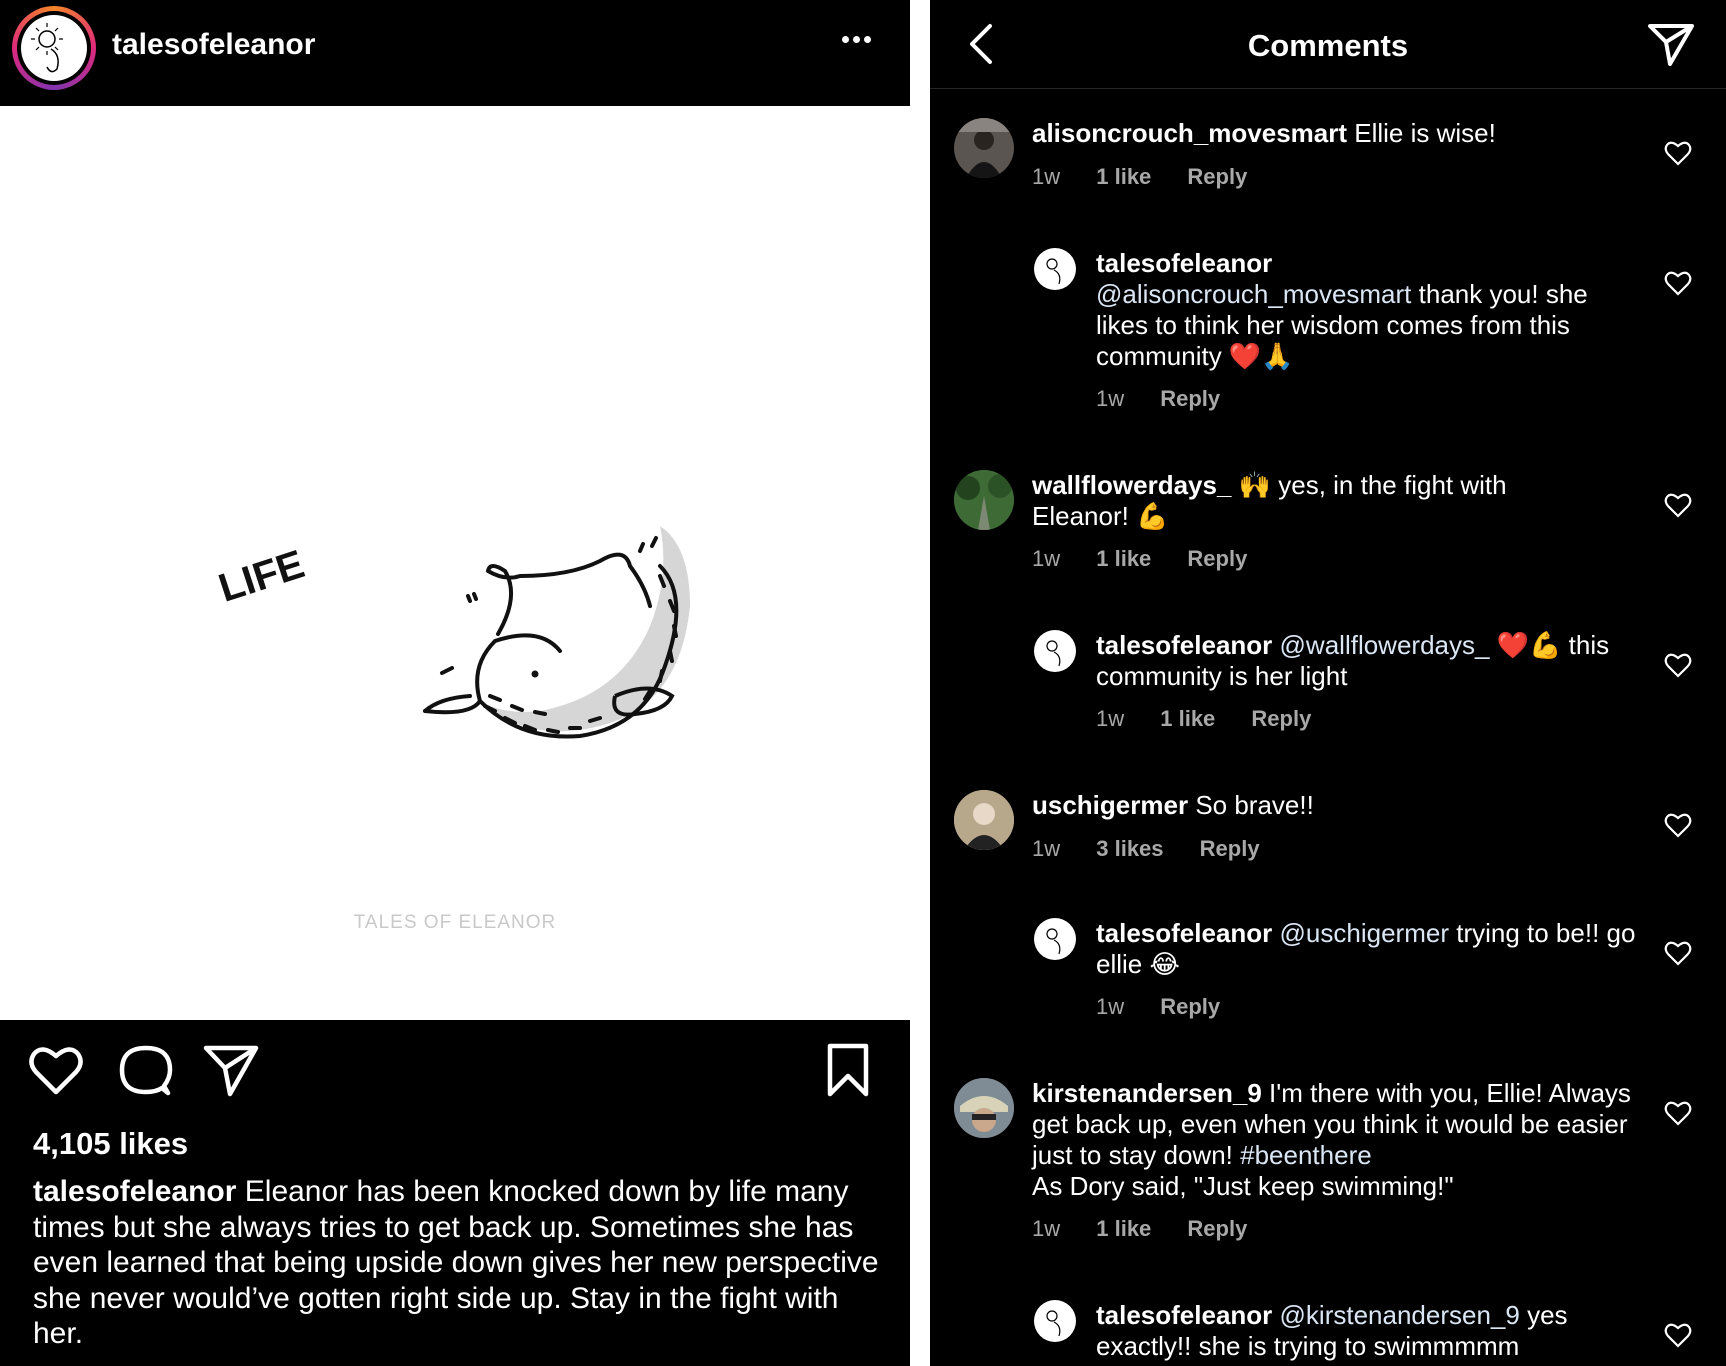  What do you see at coordinates (1400, 1315) in the screenshot?
I see `comment-mention: @kirstenandersen_9` at bounding box center [1400, 1315].